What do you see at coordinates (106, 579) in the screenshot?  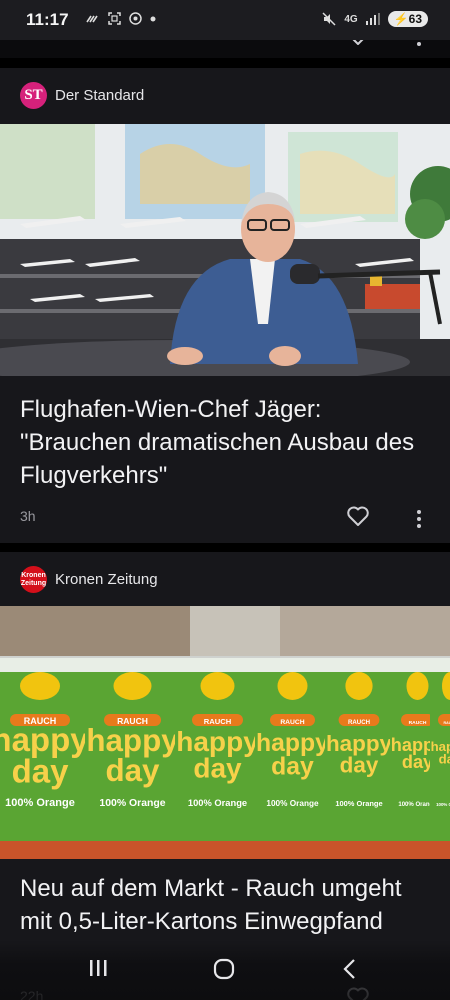 I see `source-name: Kronen Zeitung` at bounding box center [106, 579].